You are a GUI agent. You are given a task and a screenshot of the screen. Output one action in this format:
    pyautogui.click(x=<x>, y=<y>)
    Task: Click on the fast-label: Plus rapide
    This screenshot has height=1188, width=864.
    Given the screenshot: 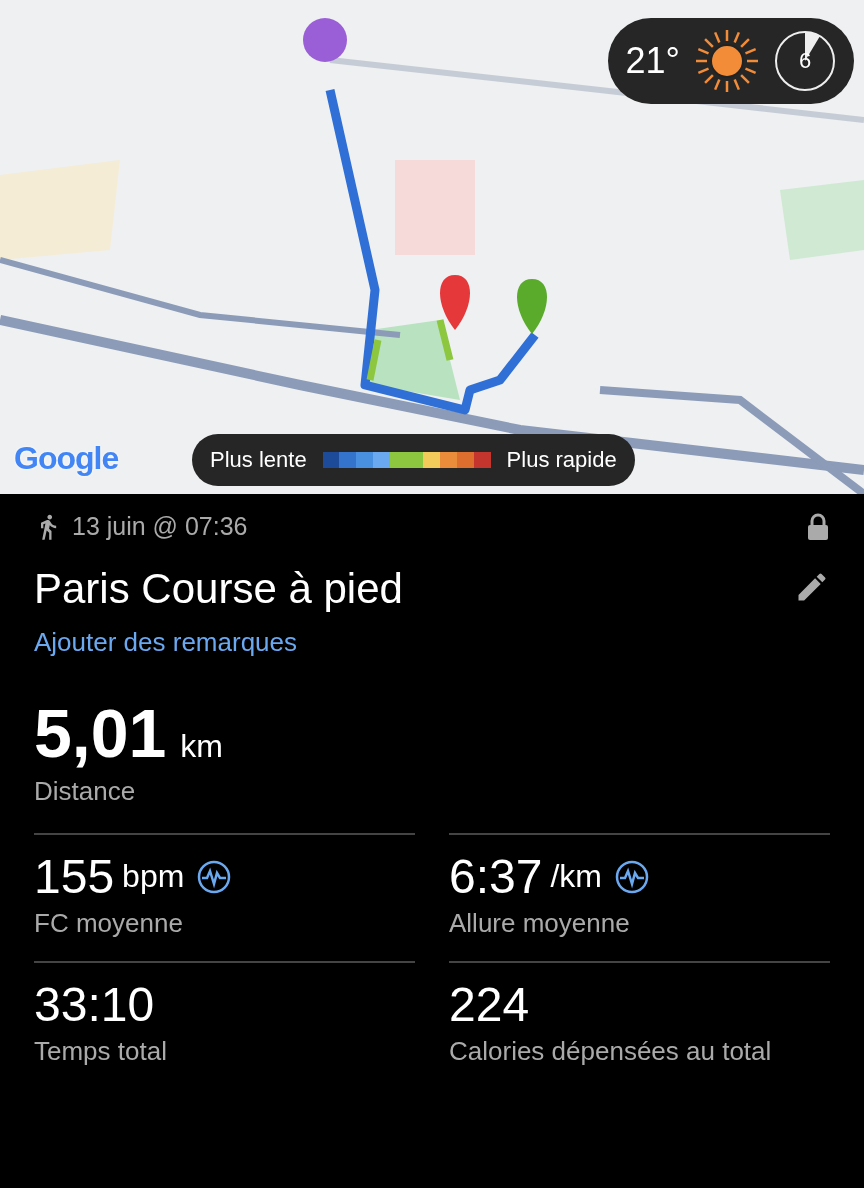 What is the action you would take?
    pyautogui.click(x=561, y=460)
    